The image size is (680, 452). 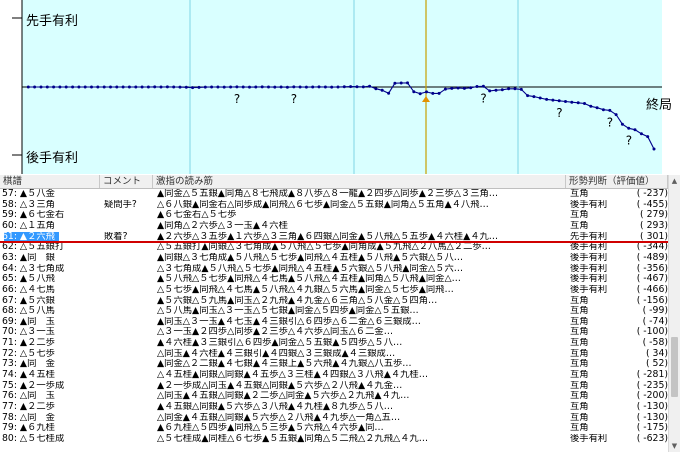 I want to click on vertical-scrollbar: ▲ ▼, so click(x=674, y=313).